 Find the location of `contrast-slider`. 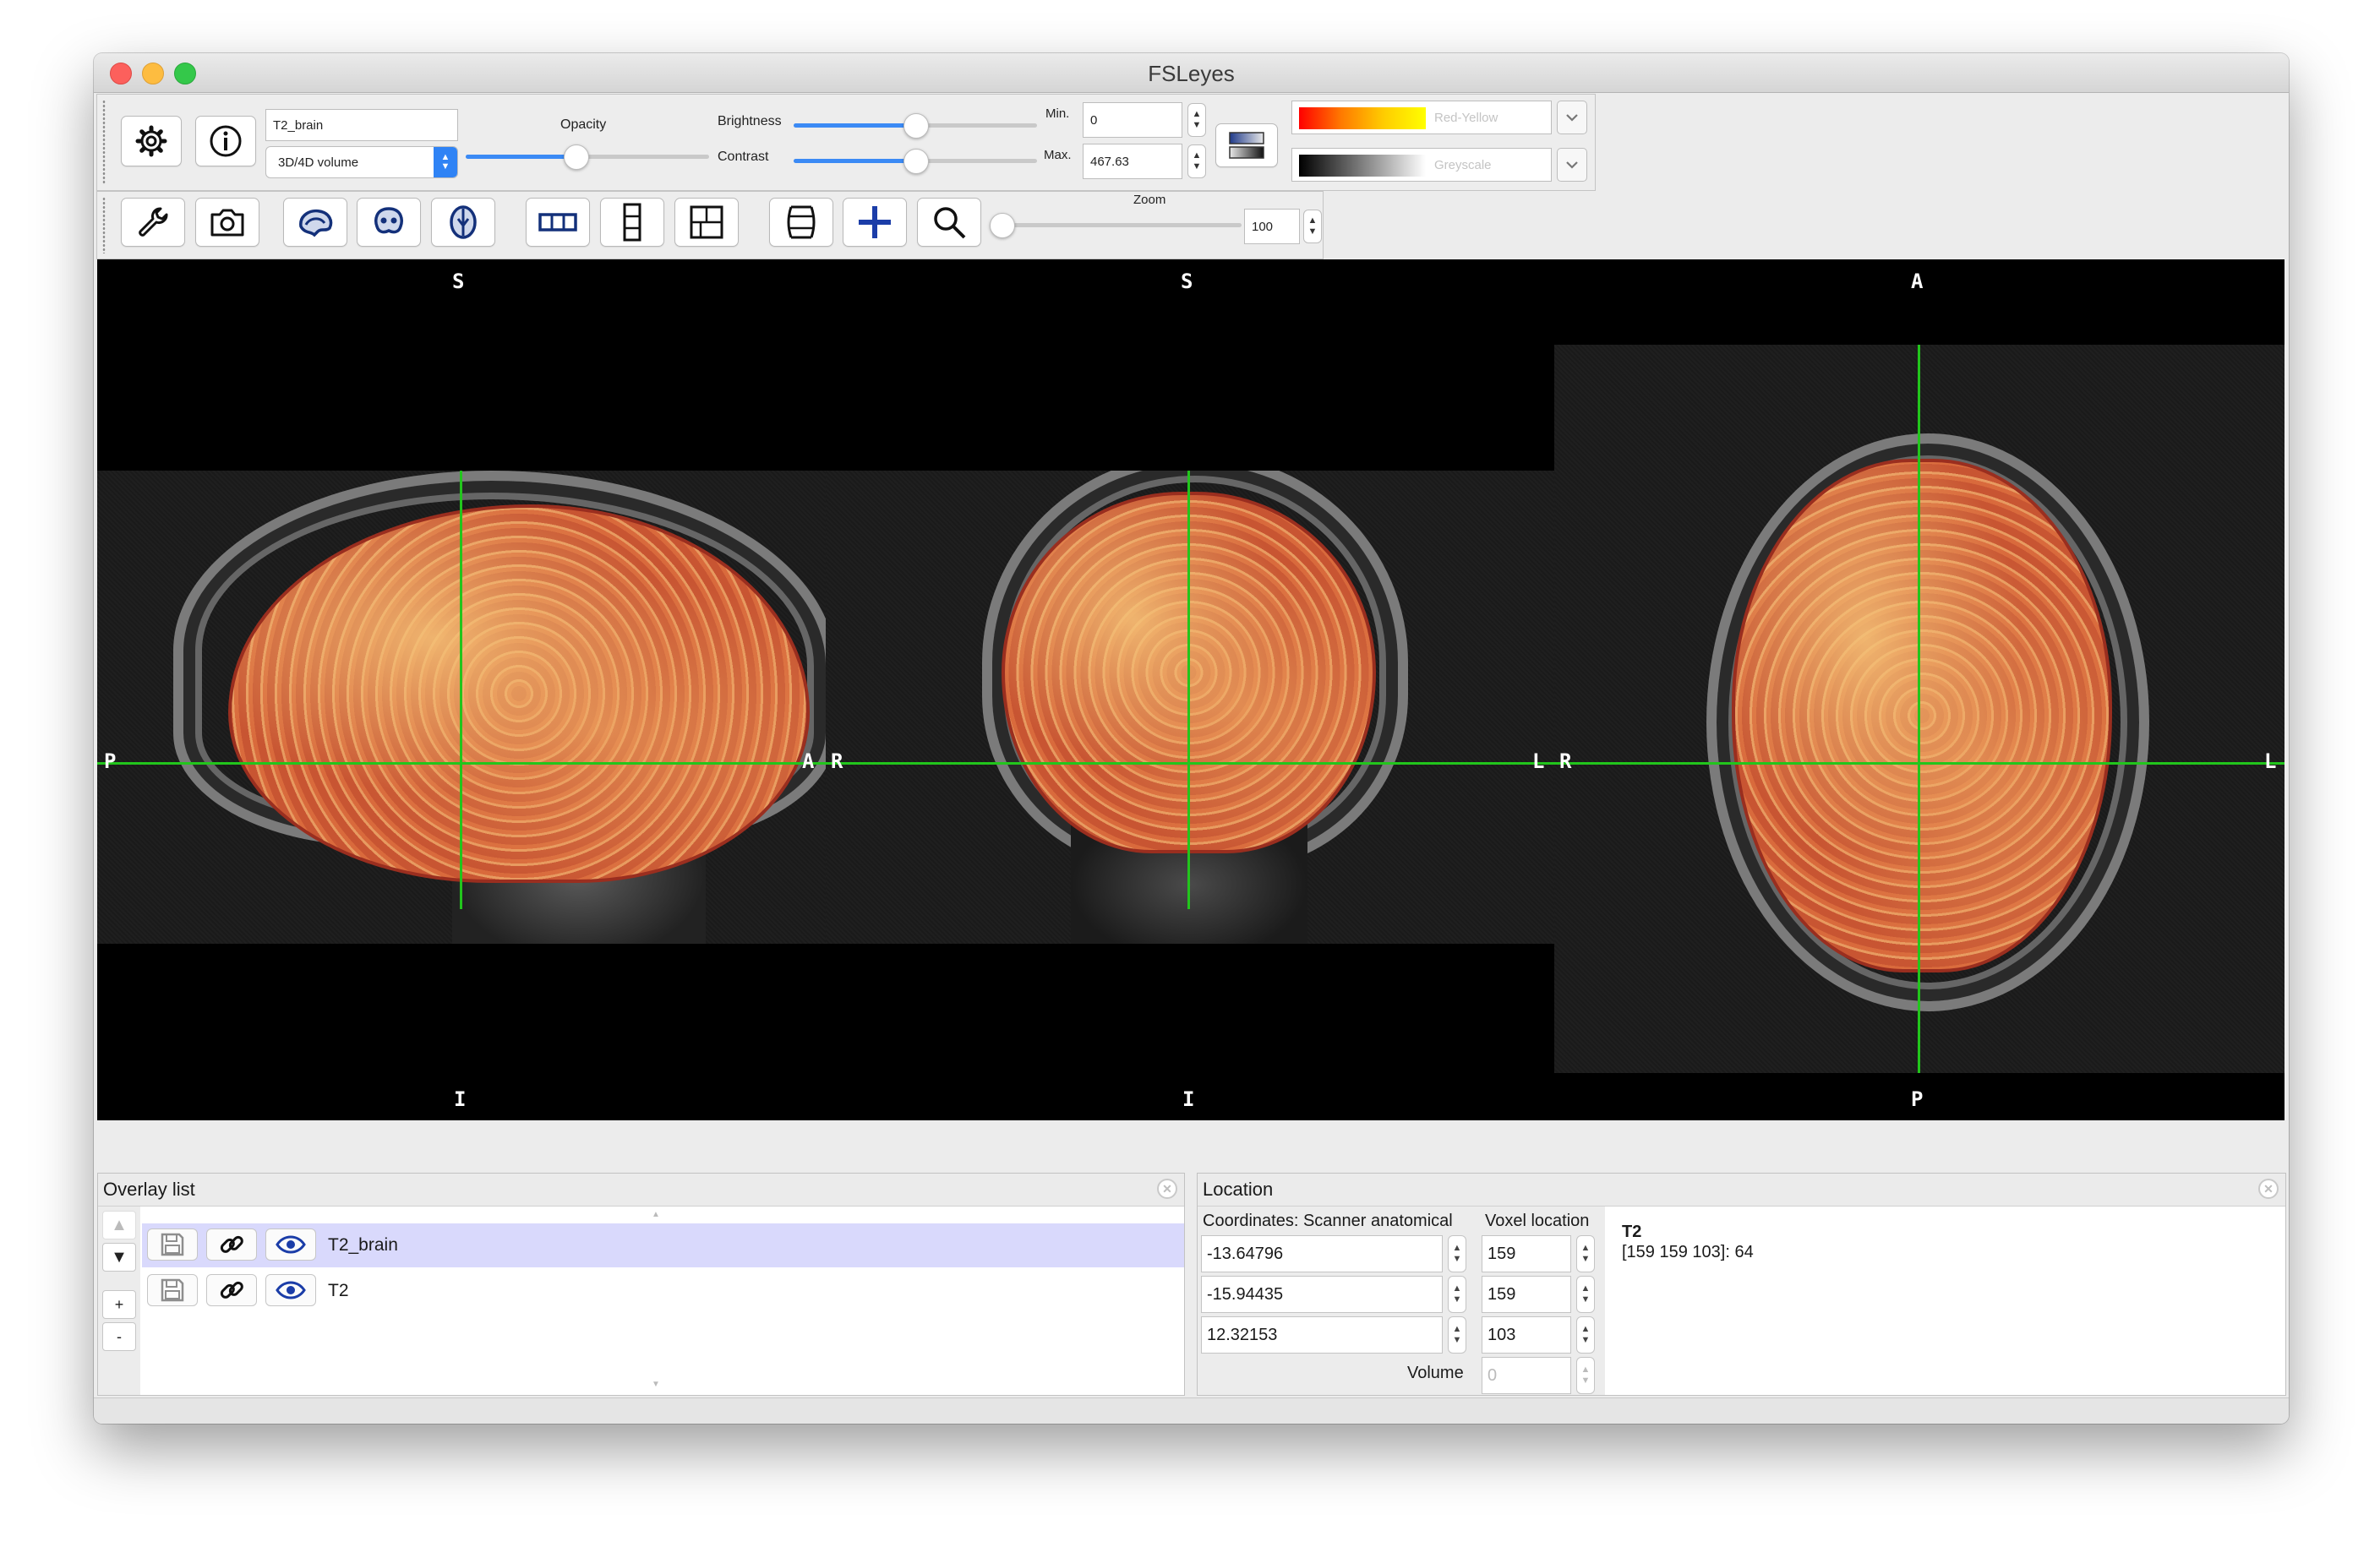

contrast-slider is located at coordinates (915, 161).